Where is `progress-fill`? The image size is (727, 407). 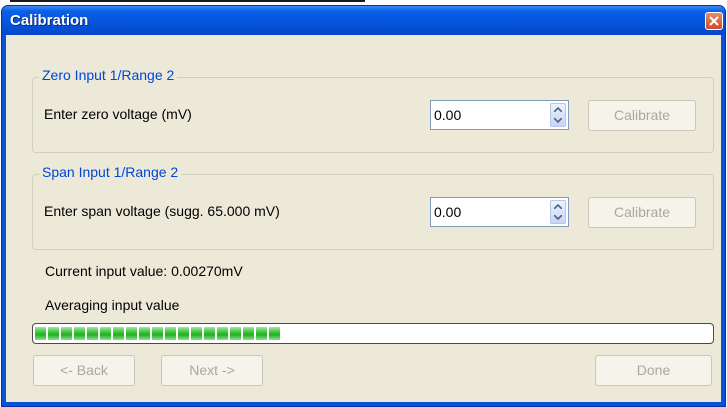
progress-fill is located at coordinates (158, 333).